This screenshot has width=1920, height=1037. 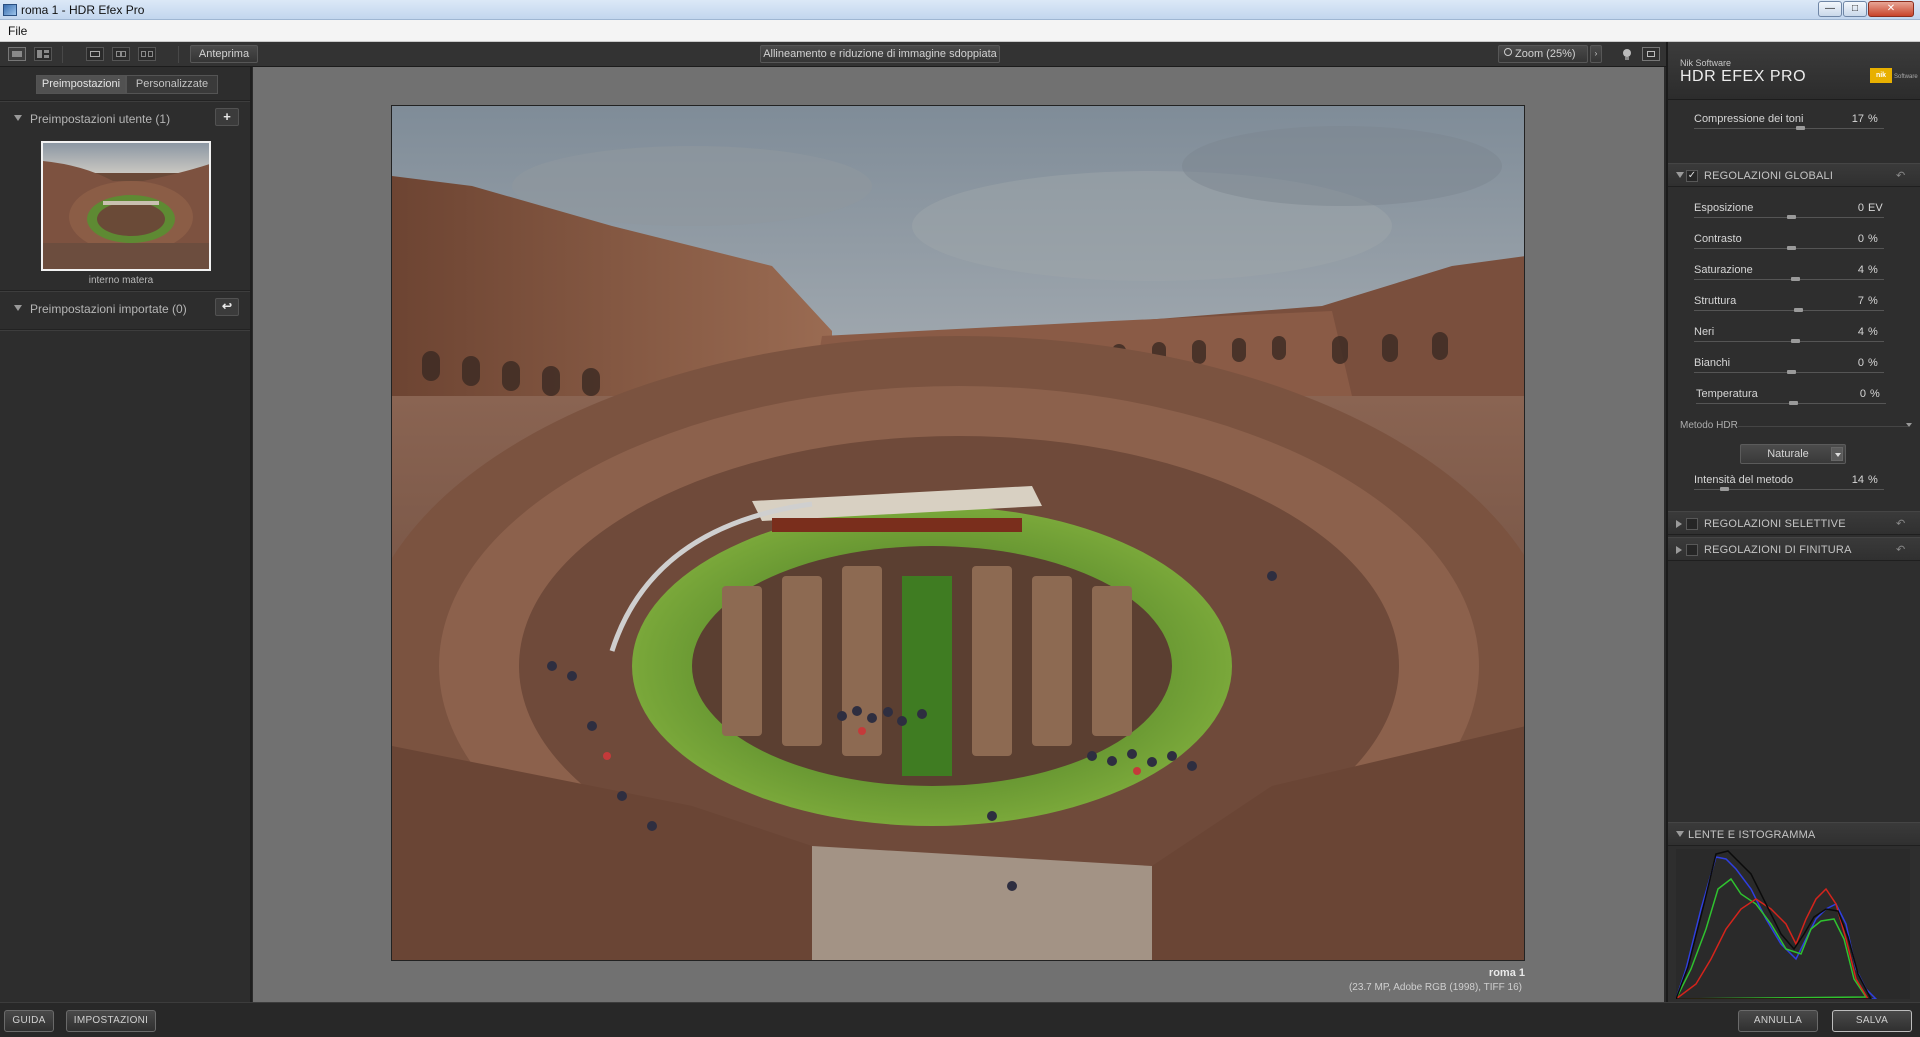 What do you see at coordinates (227, 307) in the screenshot?
I see `import-preset-button: ↩` at bounding box center [227, 307].